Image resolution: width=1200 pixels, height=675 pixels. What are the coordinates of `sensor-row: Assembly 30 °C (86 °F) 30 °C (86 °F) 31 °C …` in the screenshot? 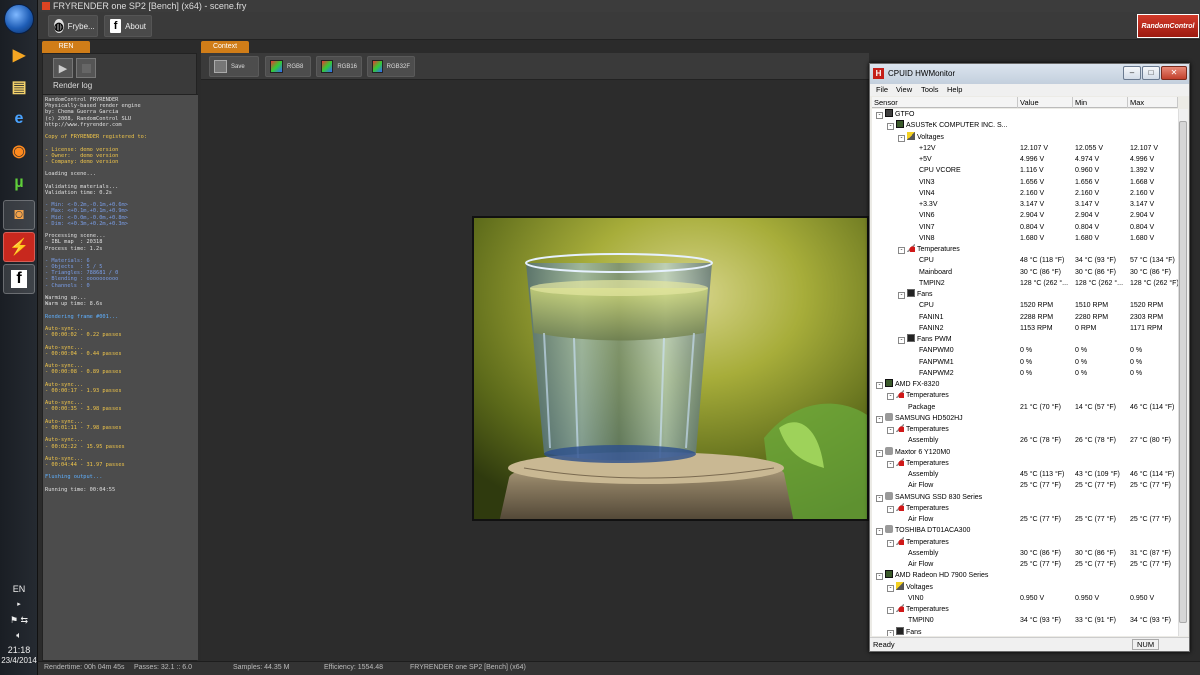 It's located at (1025, 553).